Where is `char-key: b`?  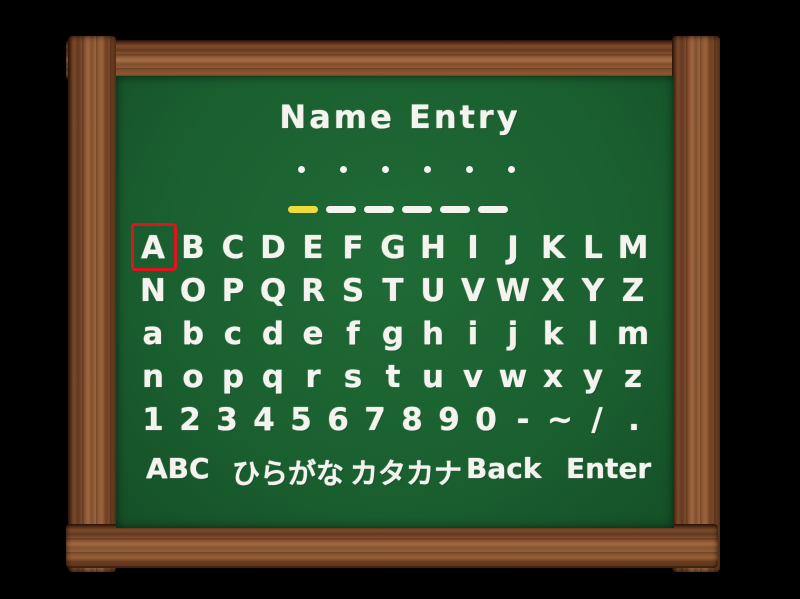 char-key: b is located at coordinates (193, 334).